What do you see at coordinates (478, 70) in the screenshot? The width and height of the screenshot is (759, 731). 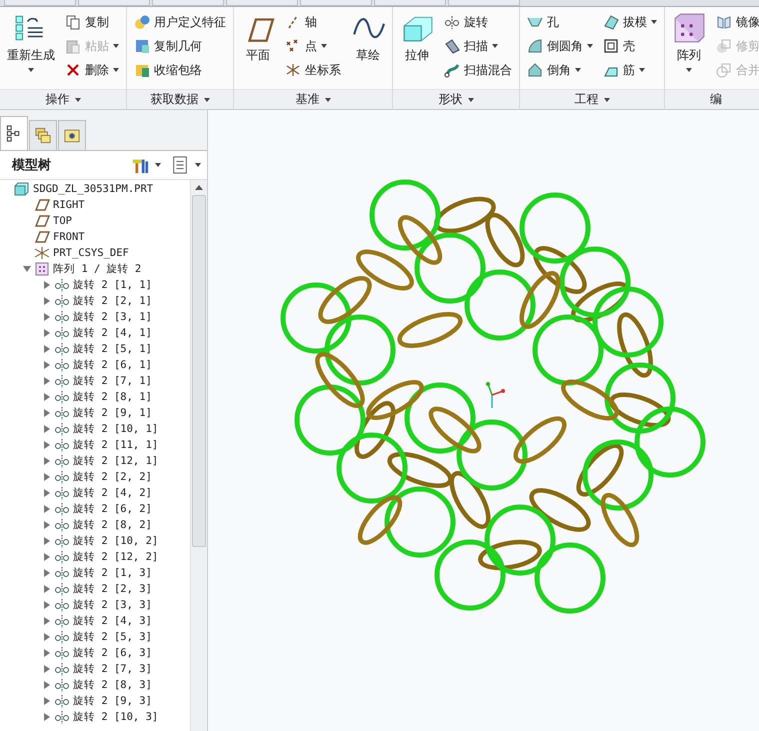 I see `ribbon-button: 扫描混合` at bounding box center [478, 70].